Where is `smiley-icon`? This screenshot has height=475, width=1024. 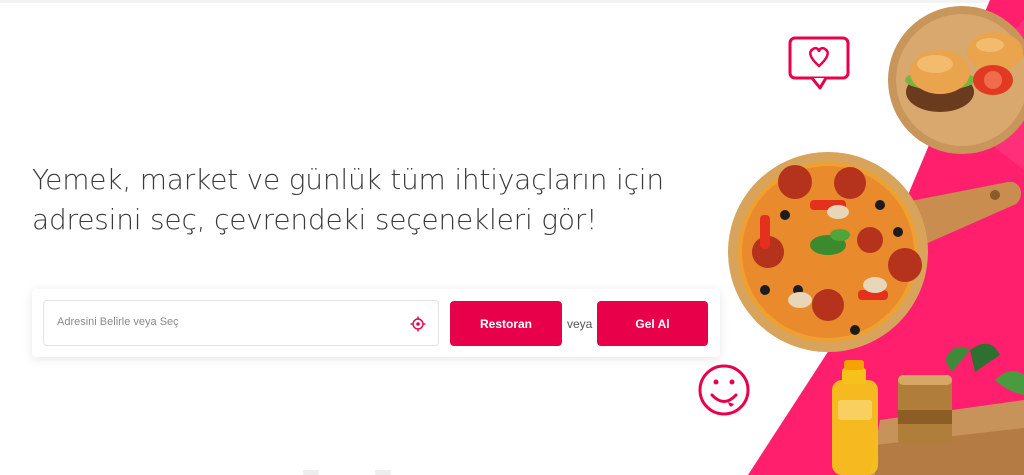 smiley-icon is located at coordinates (724, 390).